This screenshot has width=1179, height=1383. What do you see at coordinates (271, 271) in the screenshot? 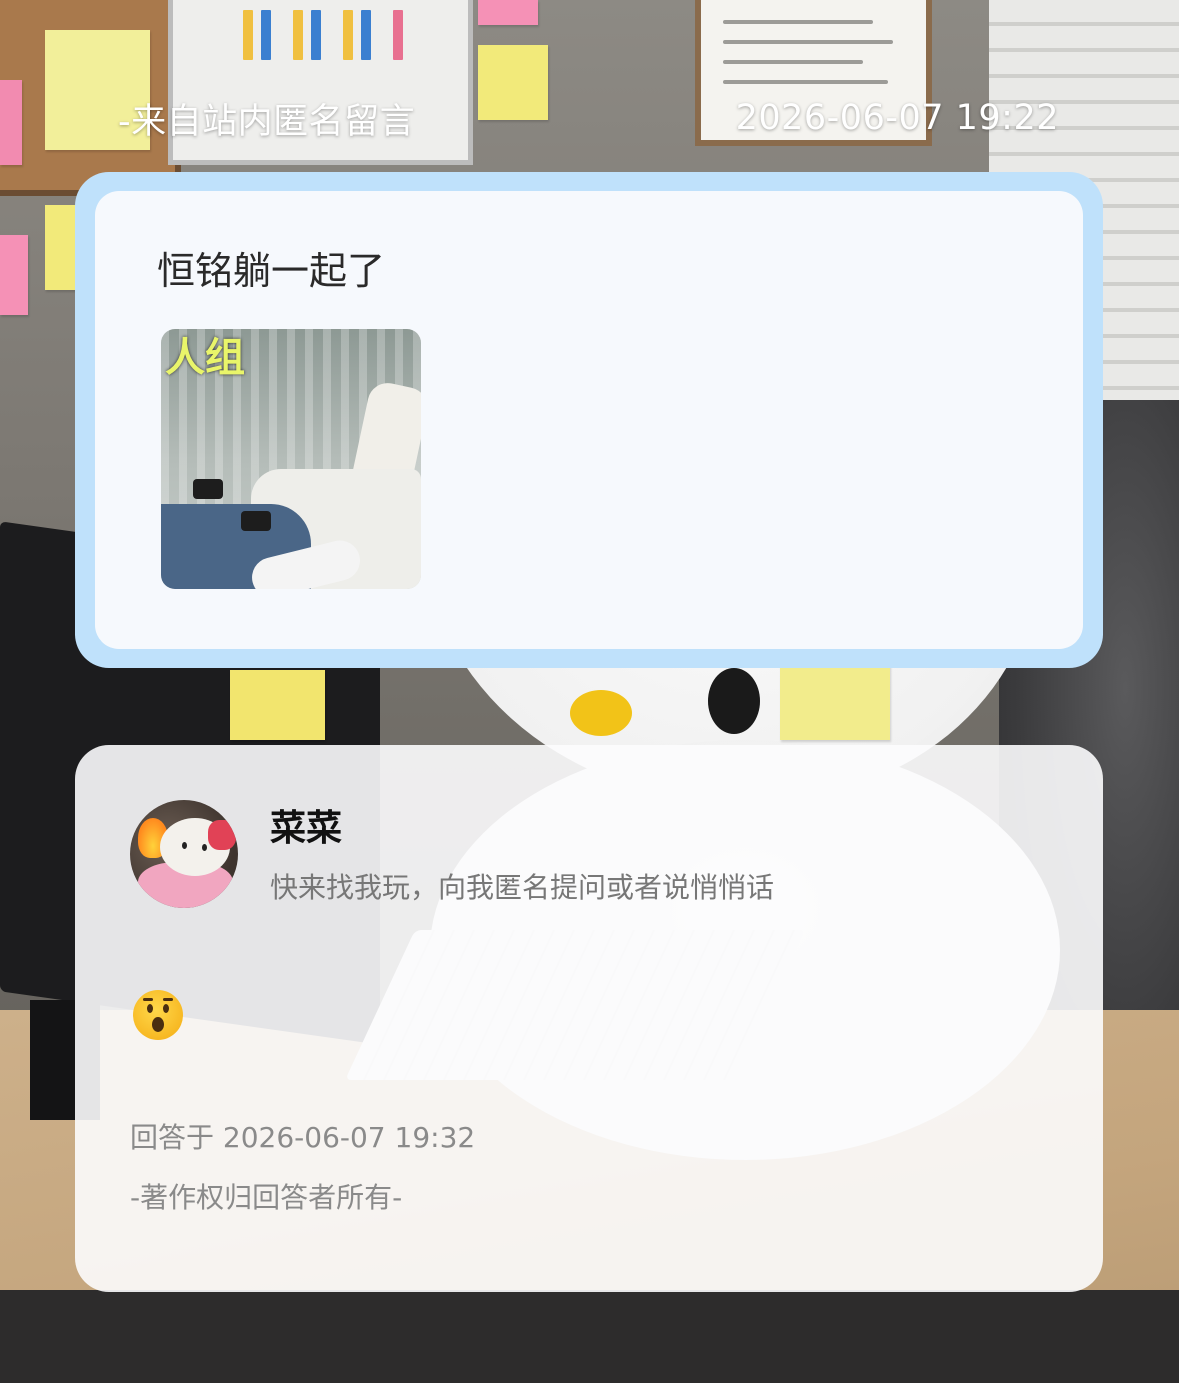
I see `question-text: 恒铭躺一起了` at bounding box center [271, 271].